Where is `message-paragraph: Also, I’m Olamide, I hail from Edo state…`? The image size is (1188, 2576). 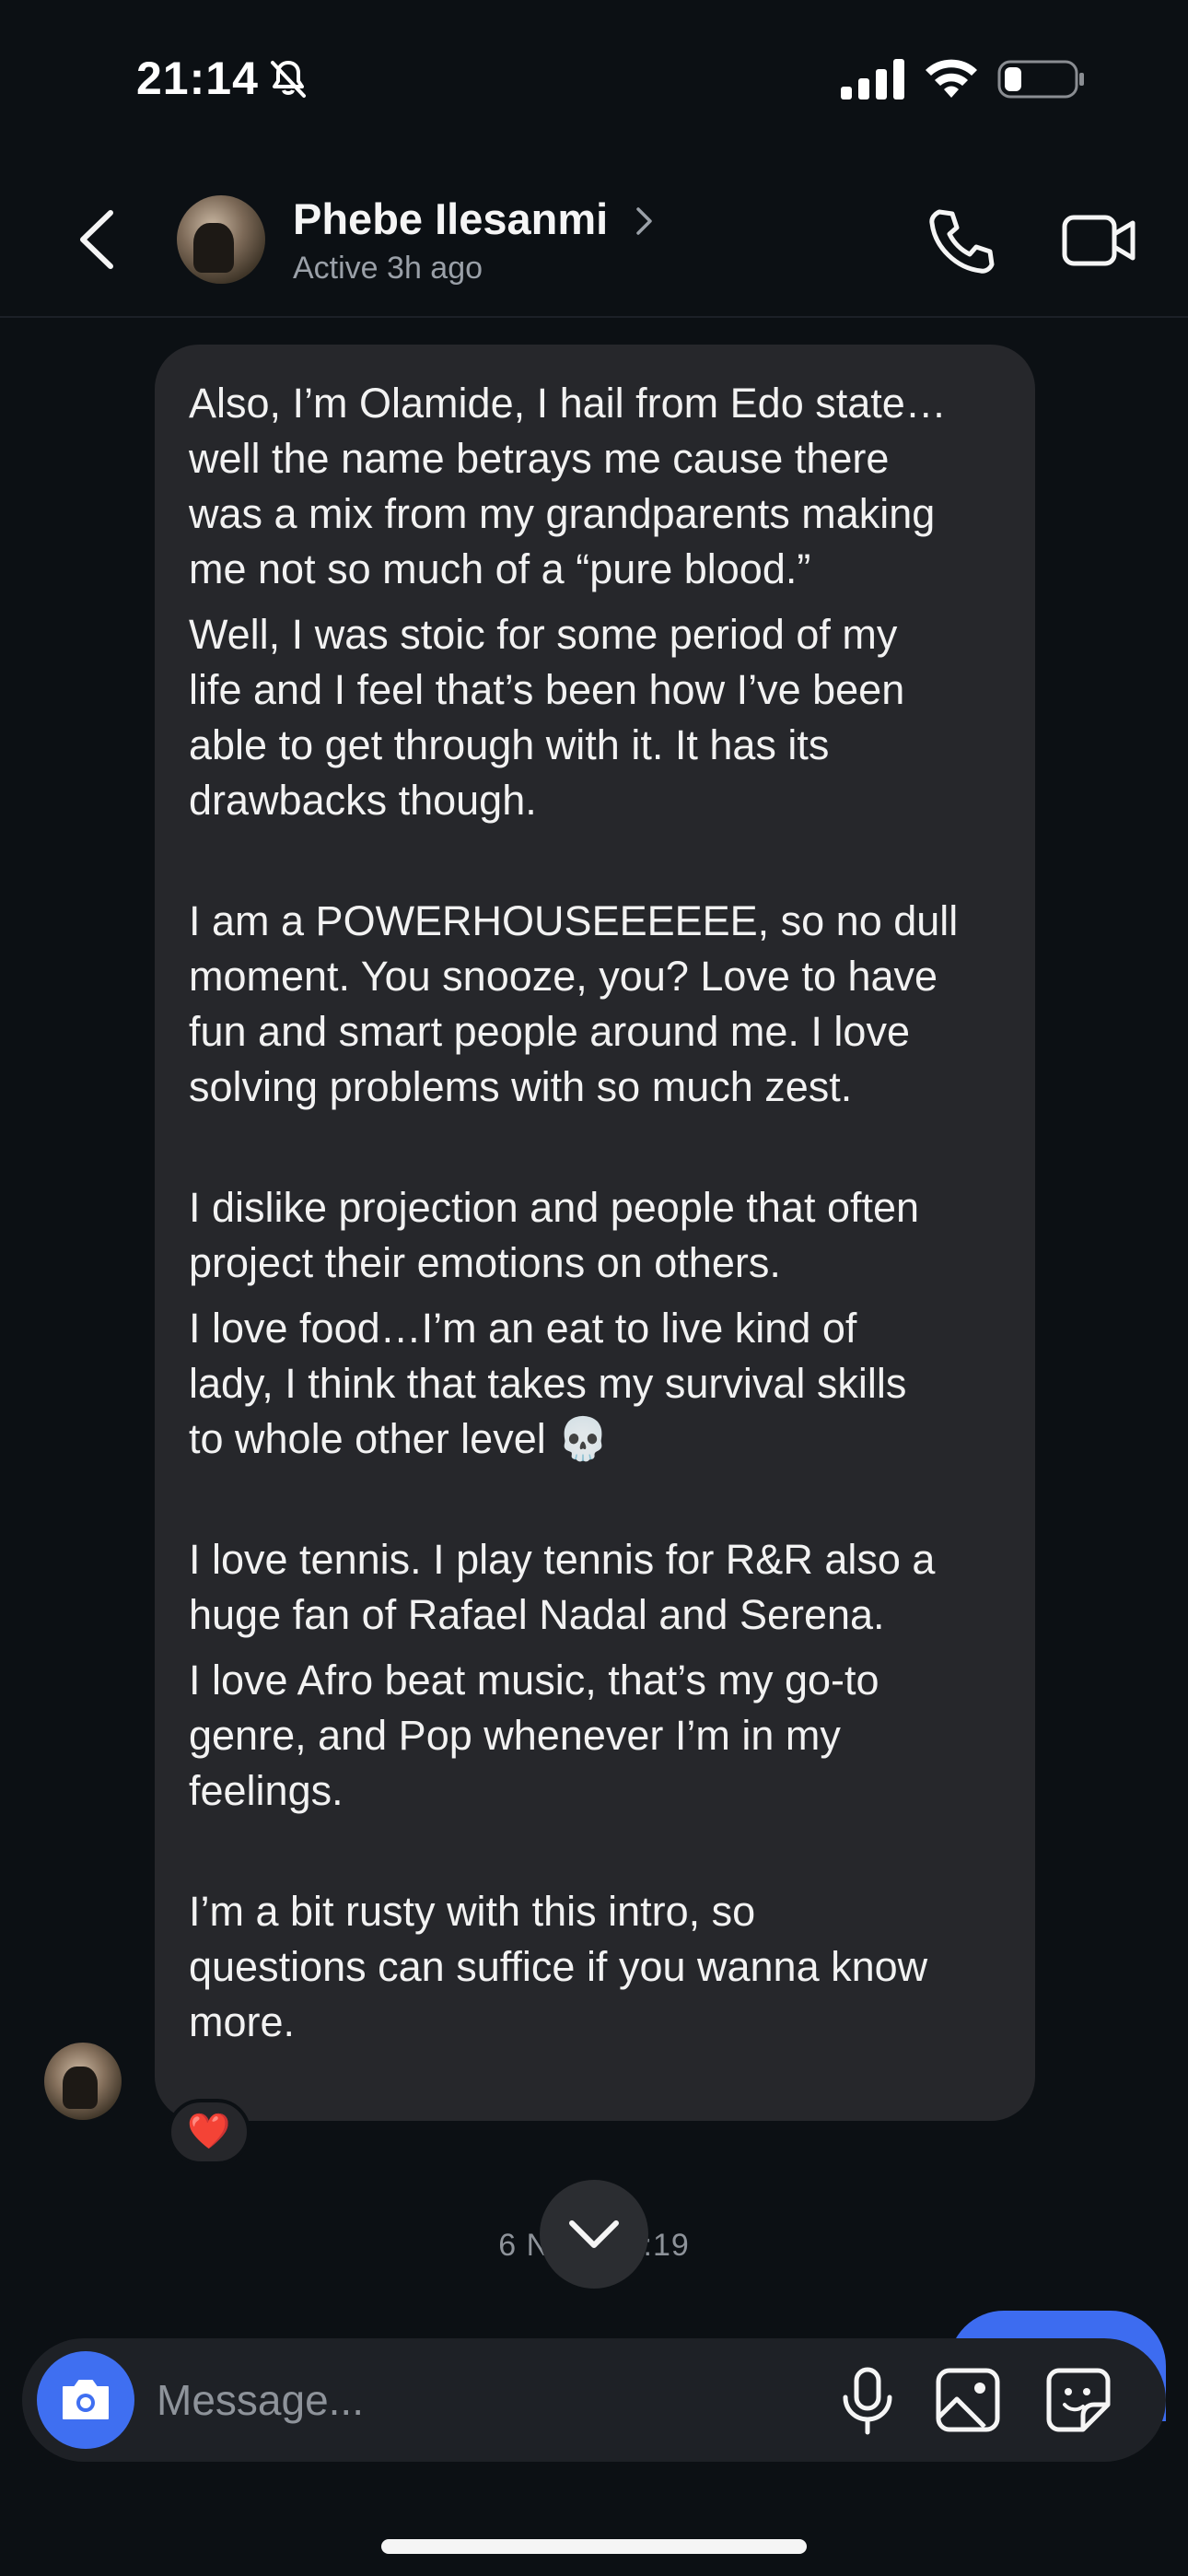
message-paragraph: Also, I’m Olamide, I hail from Edo state… is located at coordinates (568, 486).